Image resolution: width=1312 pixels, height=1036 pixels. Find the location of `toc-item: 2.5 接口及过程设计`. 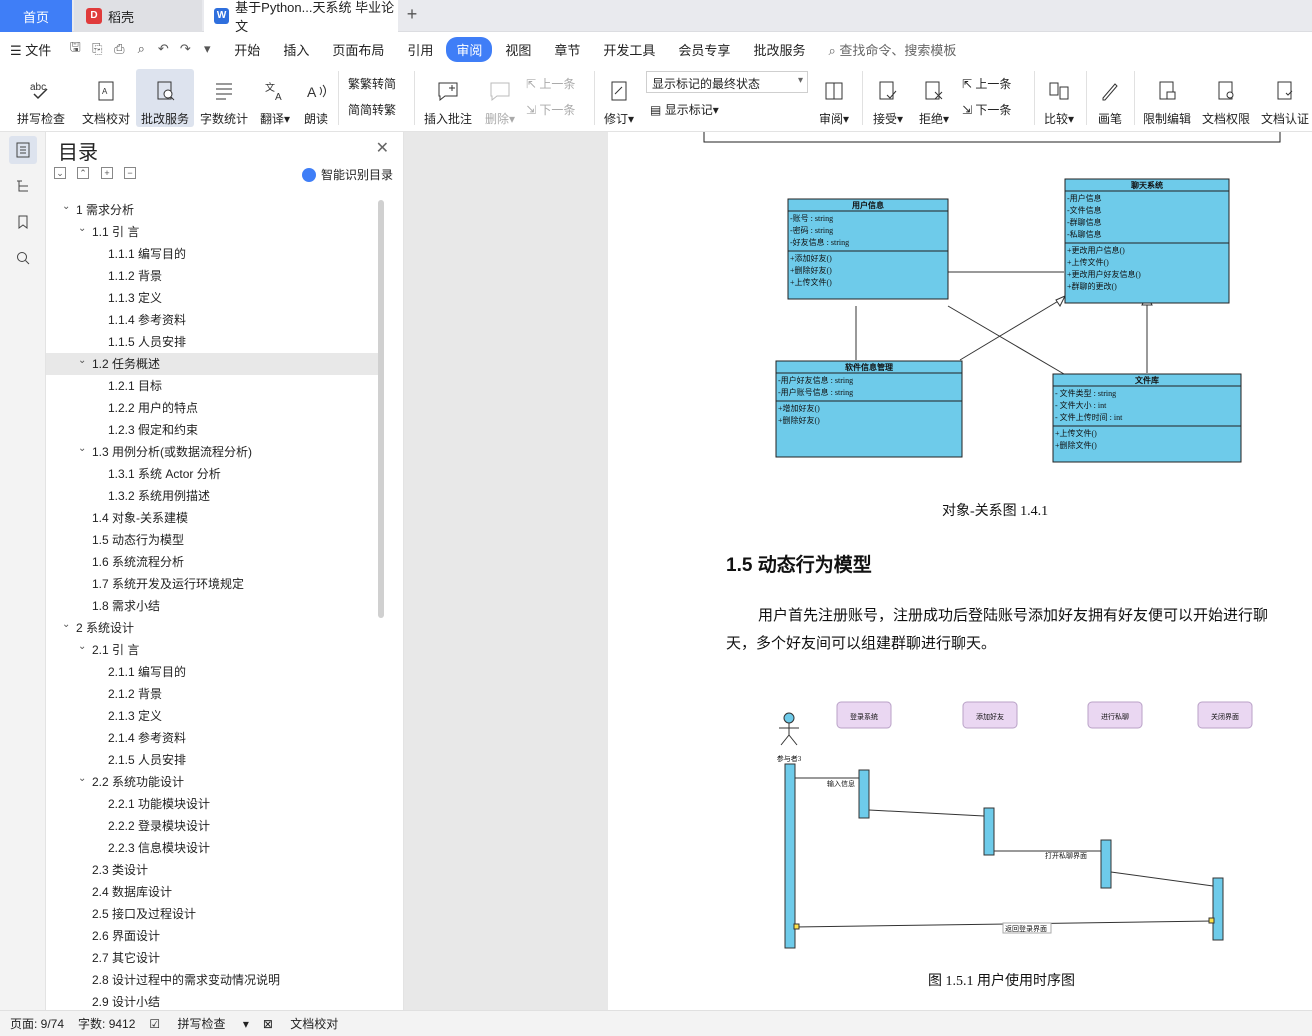

toc-item: 2.5 接口及过程设计 is located at coordinates (213, 914).